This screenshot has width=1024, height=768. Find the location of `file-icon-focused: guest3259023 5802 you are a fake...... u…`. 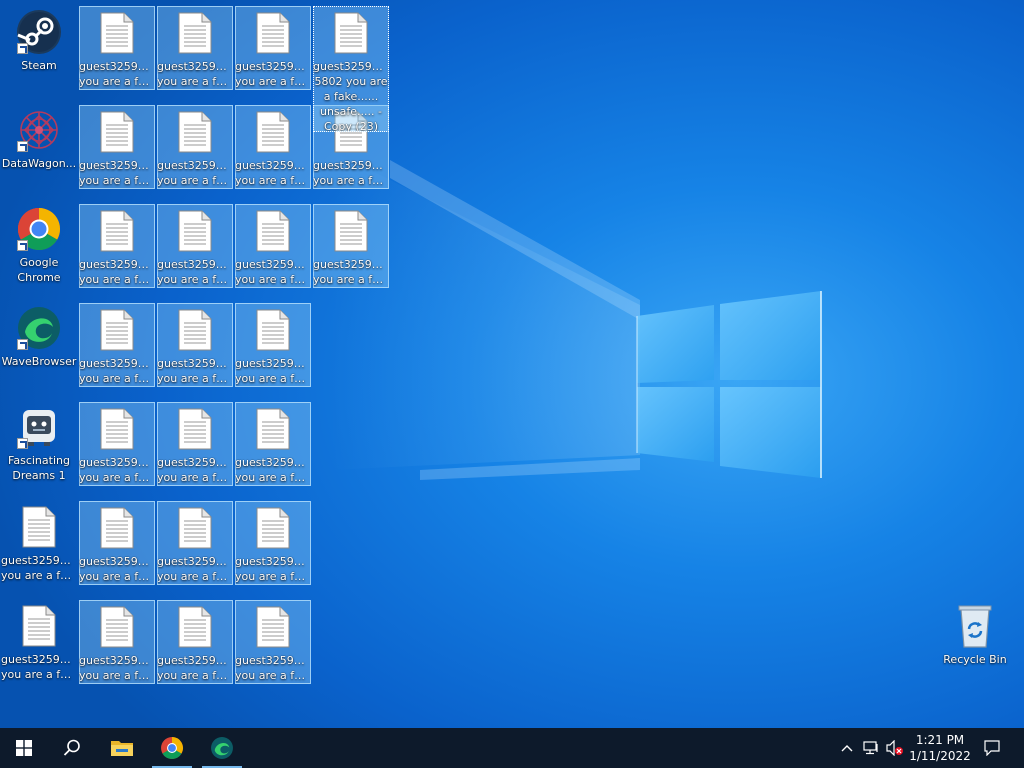

file-icon-focused: guest3259023 5802 you are a fake...... u… is located at coordinates (351, 69).